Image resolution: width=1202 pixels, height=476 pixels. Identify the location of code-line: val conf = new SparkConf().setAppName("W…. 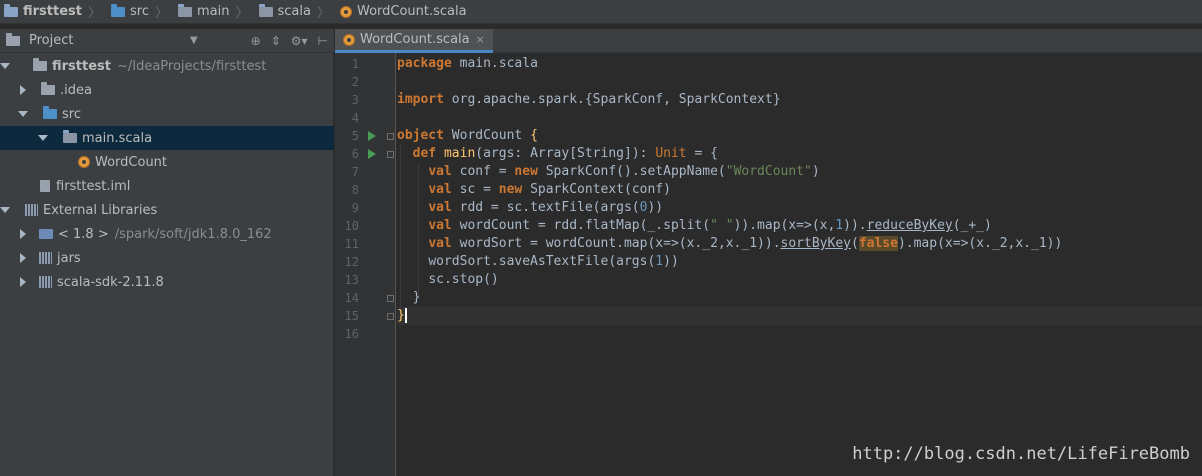
(799, 172).